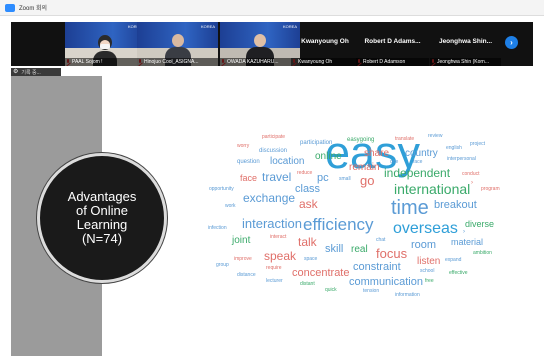  Describe the element at coordinates (432, 189) in the screenshot. I see `word-cloud-word: international` at that location.